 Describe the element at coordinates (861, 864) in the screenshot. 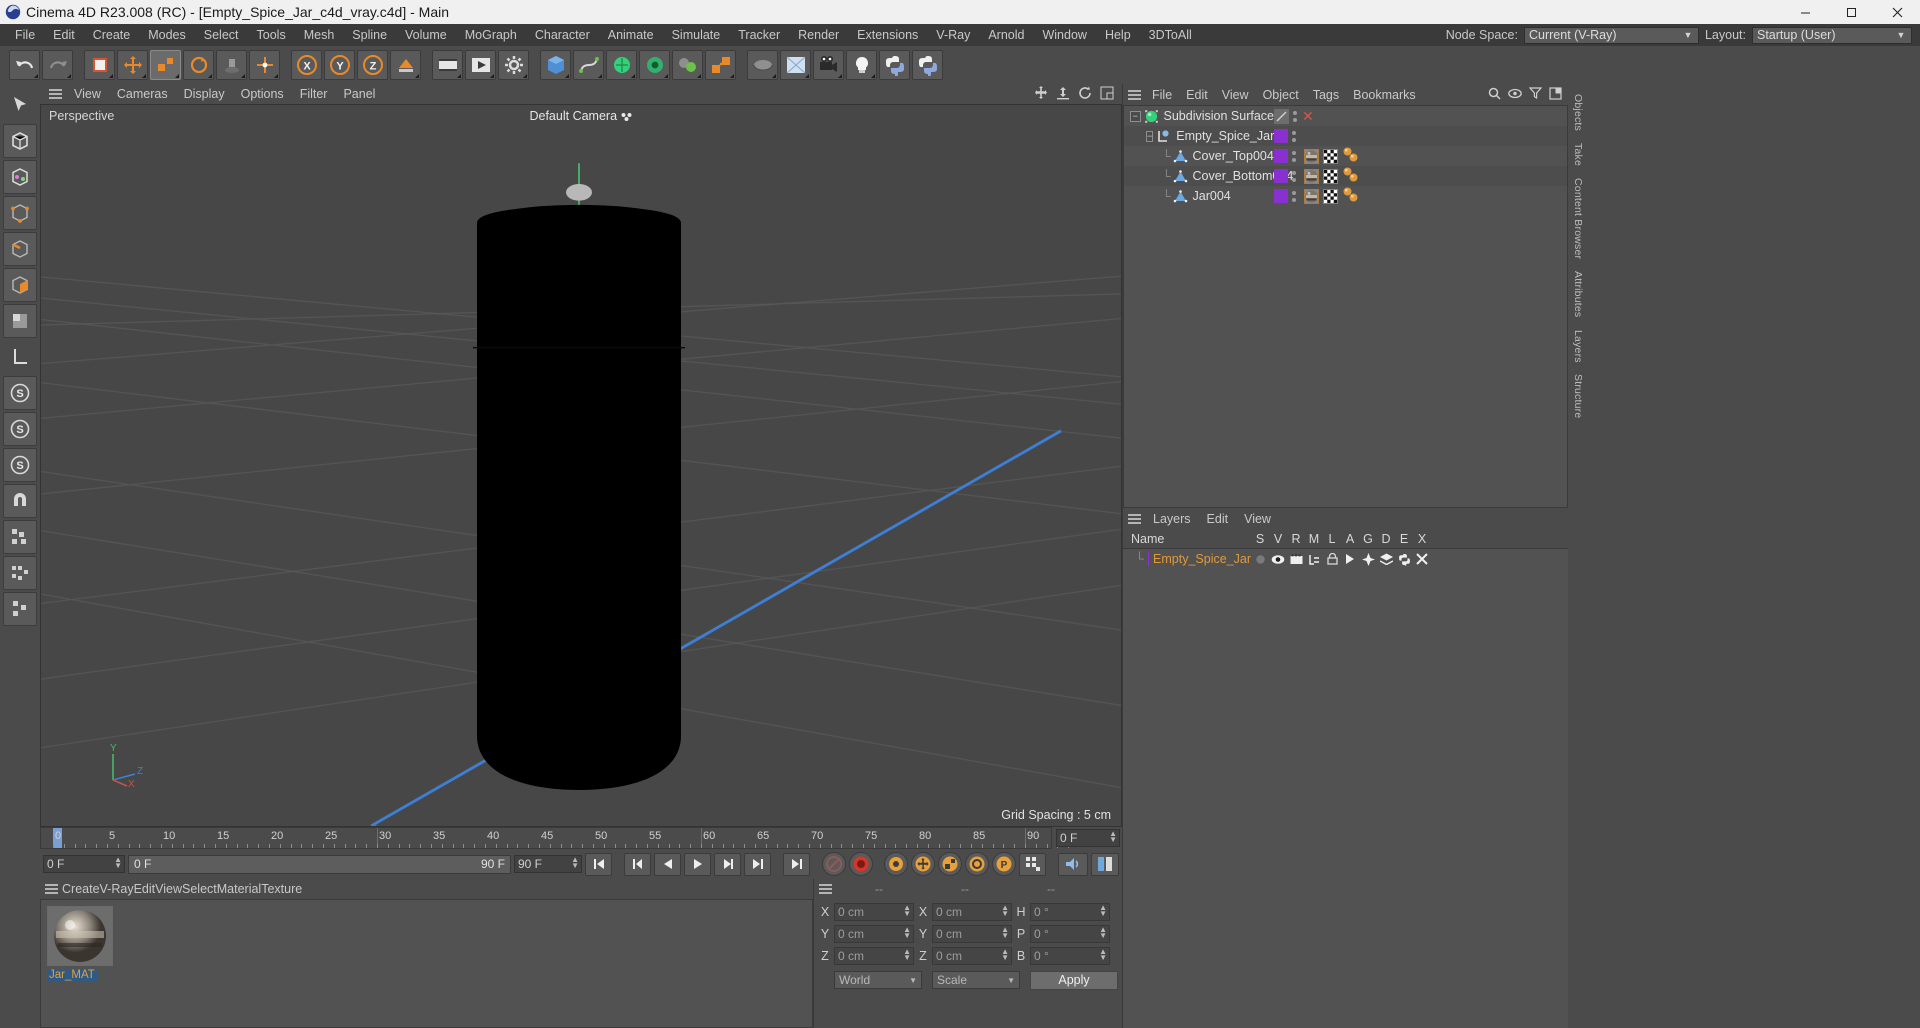

I see `autokeying-button` at that location.